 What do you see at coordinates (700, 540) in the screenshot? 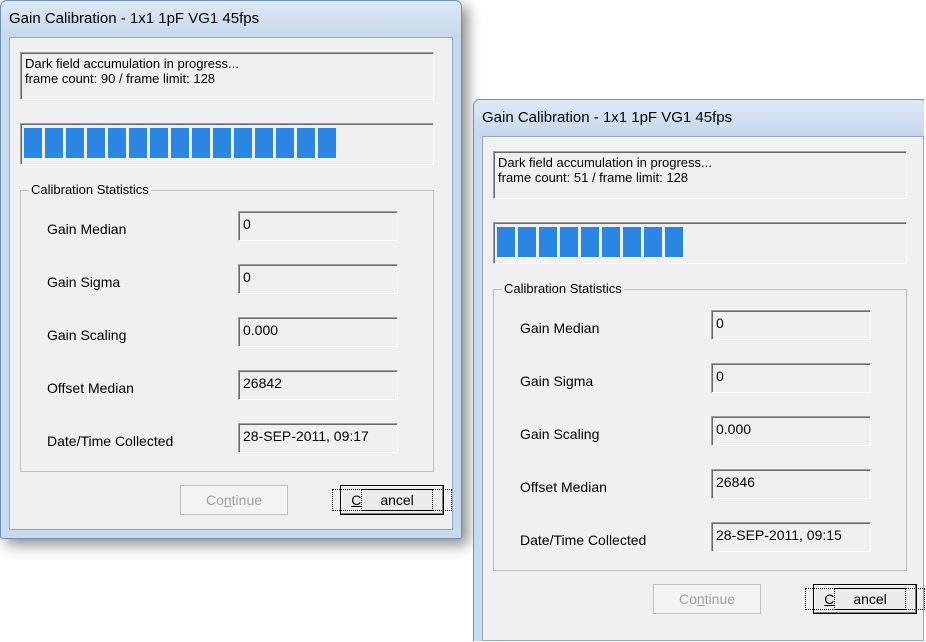
I see `stat-row-date-time-collected: Date/Time Collected 28-SEP-2011, 09:15` at bounding box center [700, 540].